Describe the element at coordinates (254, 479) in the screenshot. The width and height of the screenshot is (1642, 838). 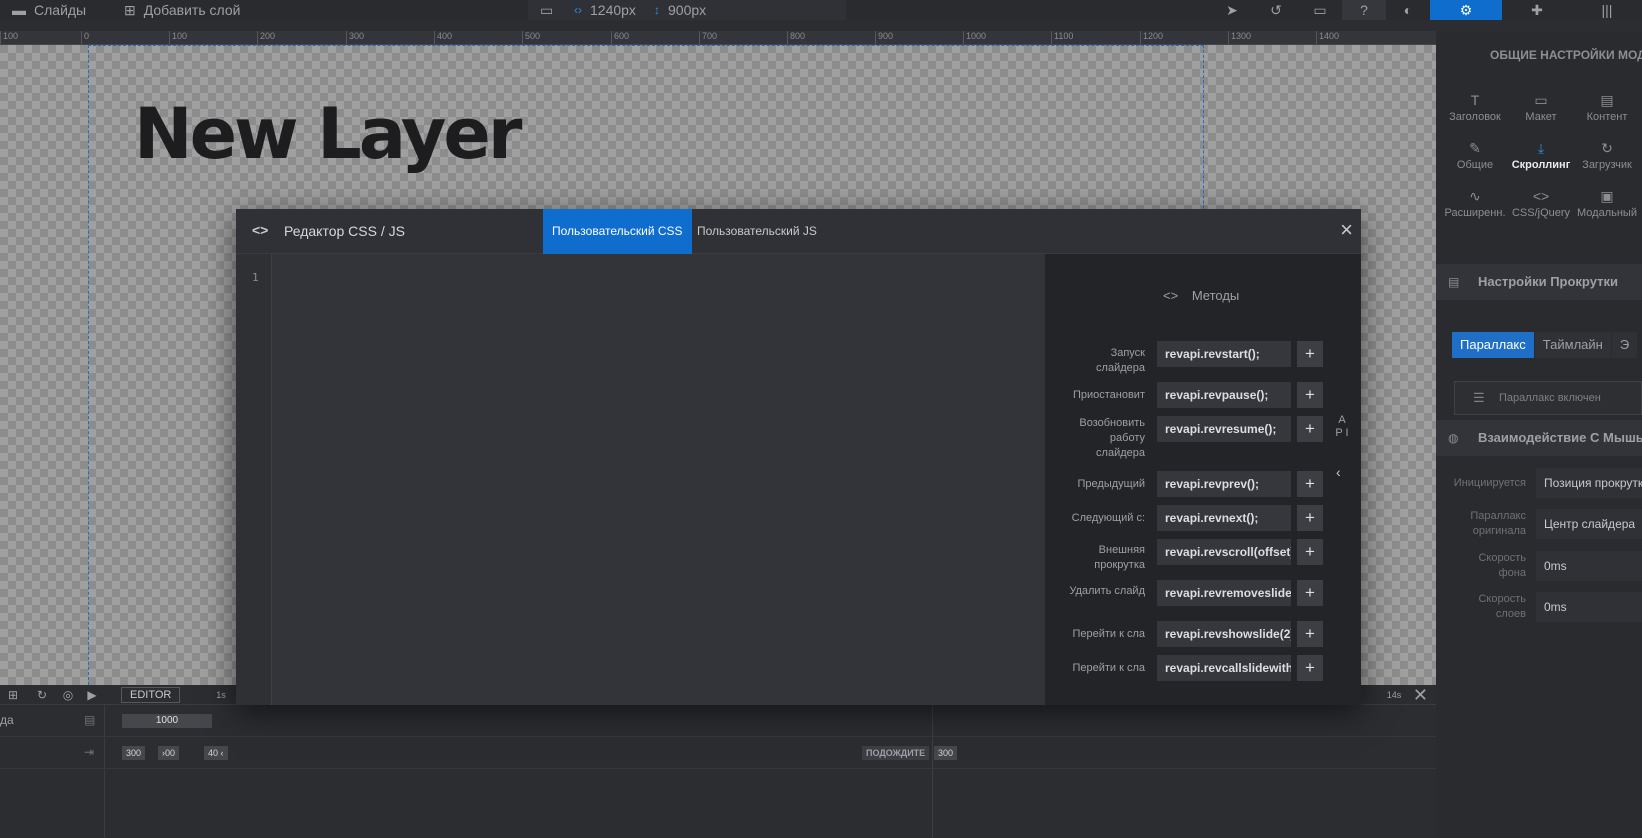
I see `line-gutter: 1` at that location.